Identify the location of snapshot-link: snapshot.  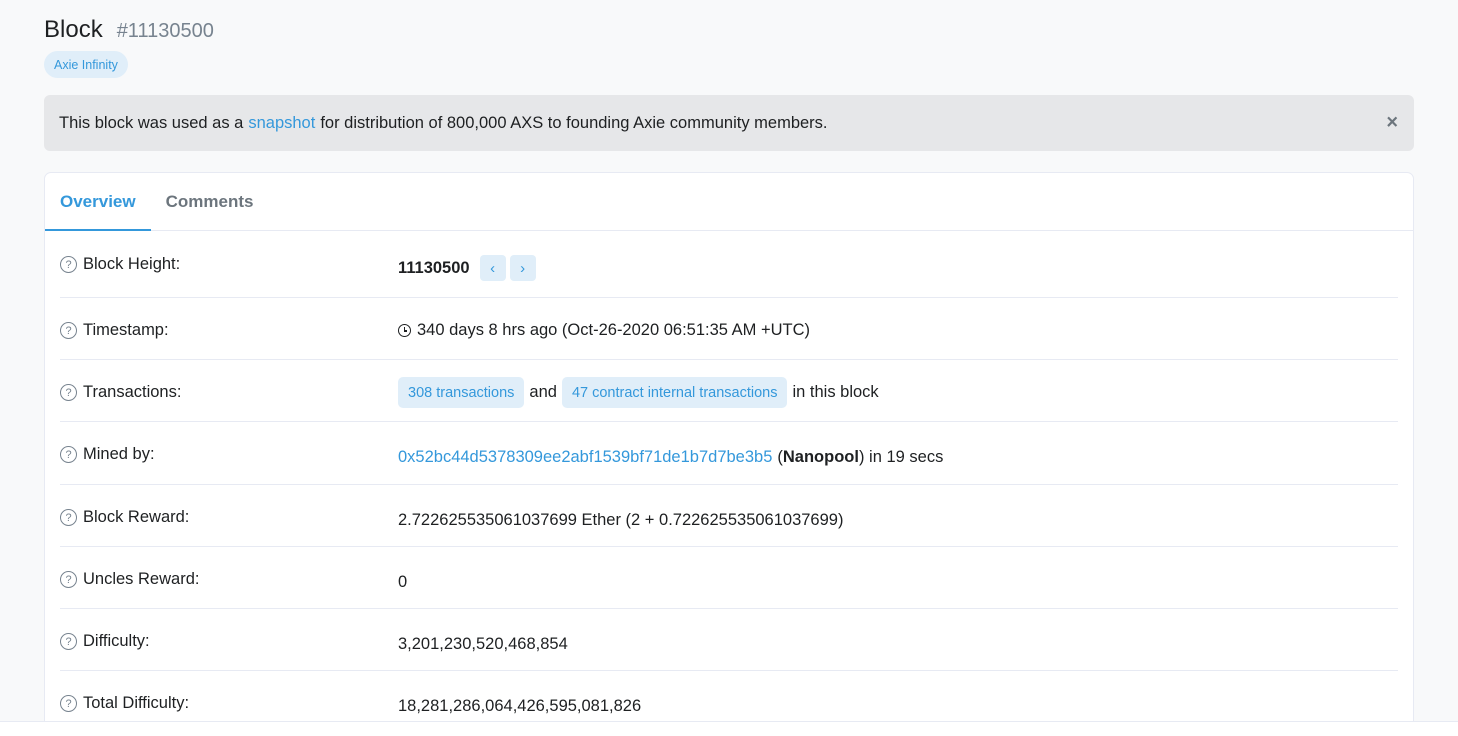
(281, 123).